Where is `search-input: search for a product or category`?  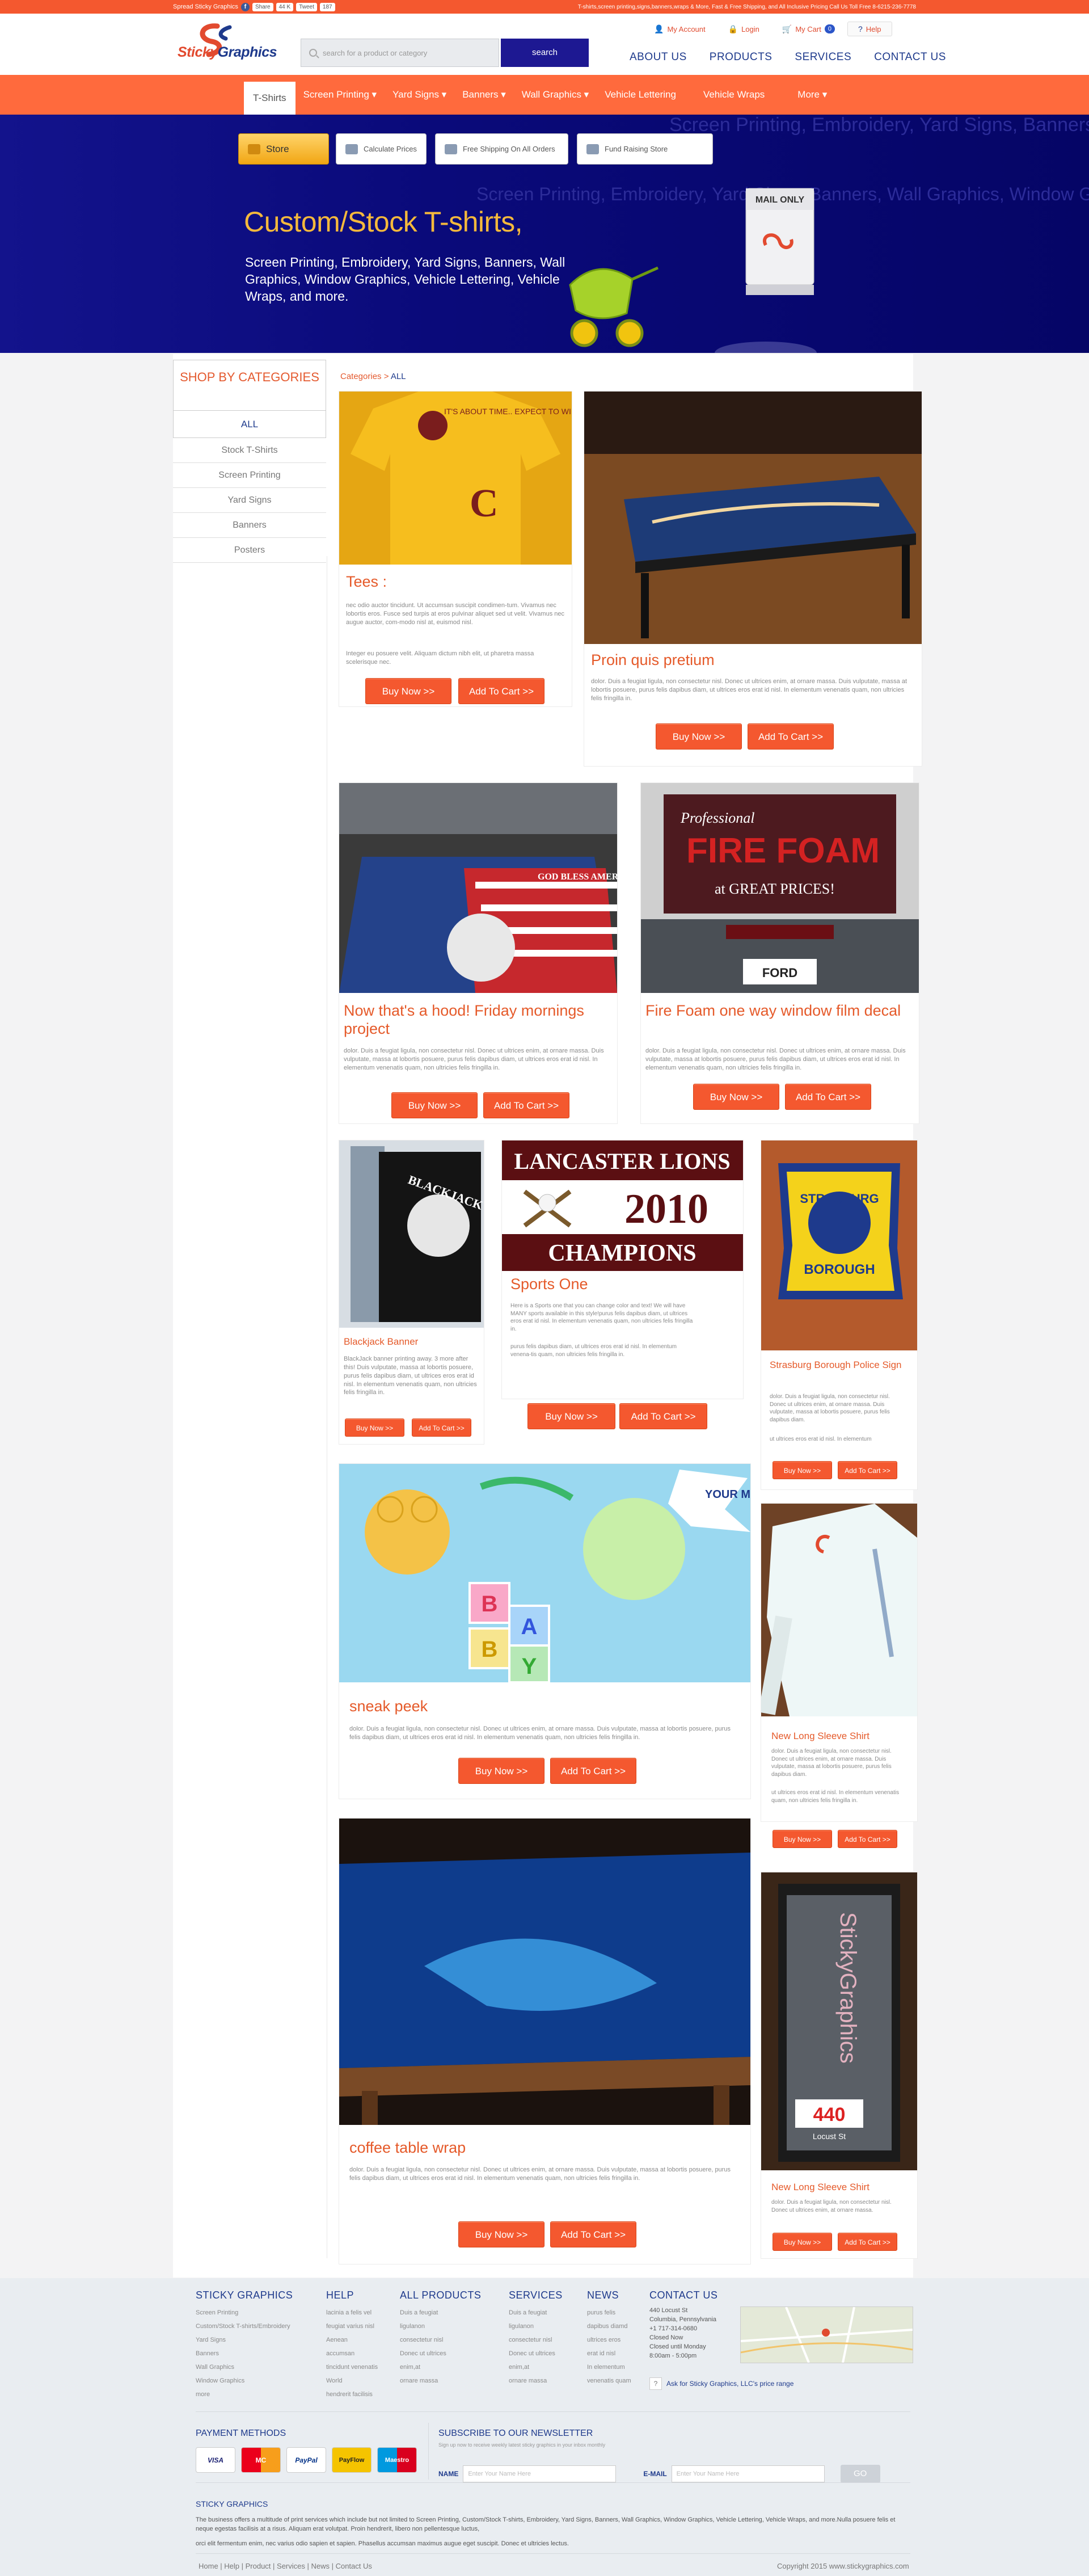 search-input: search for a product or category is located at coordinates (400, 53).